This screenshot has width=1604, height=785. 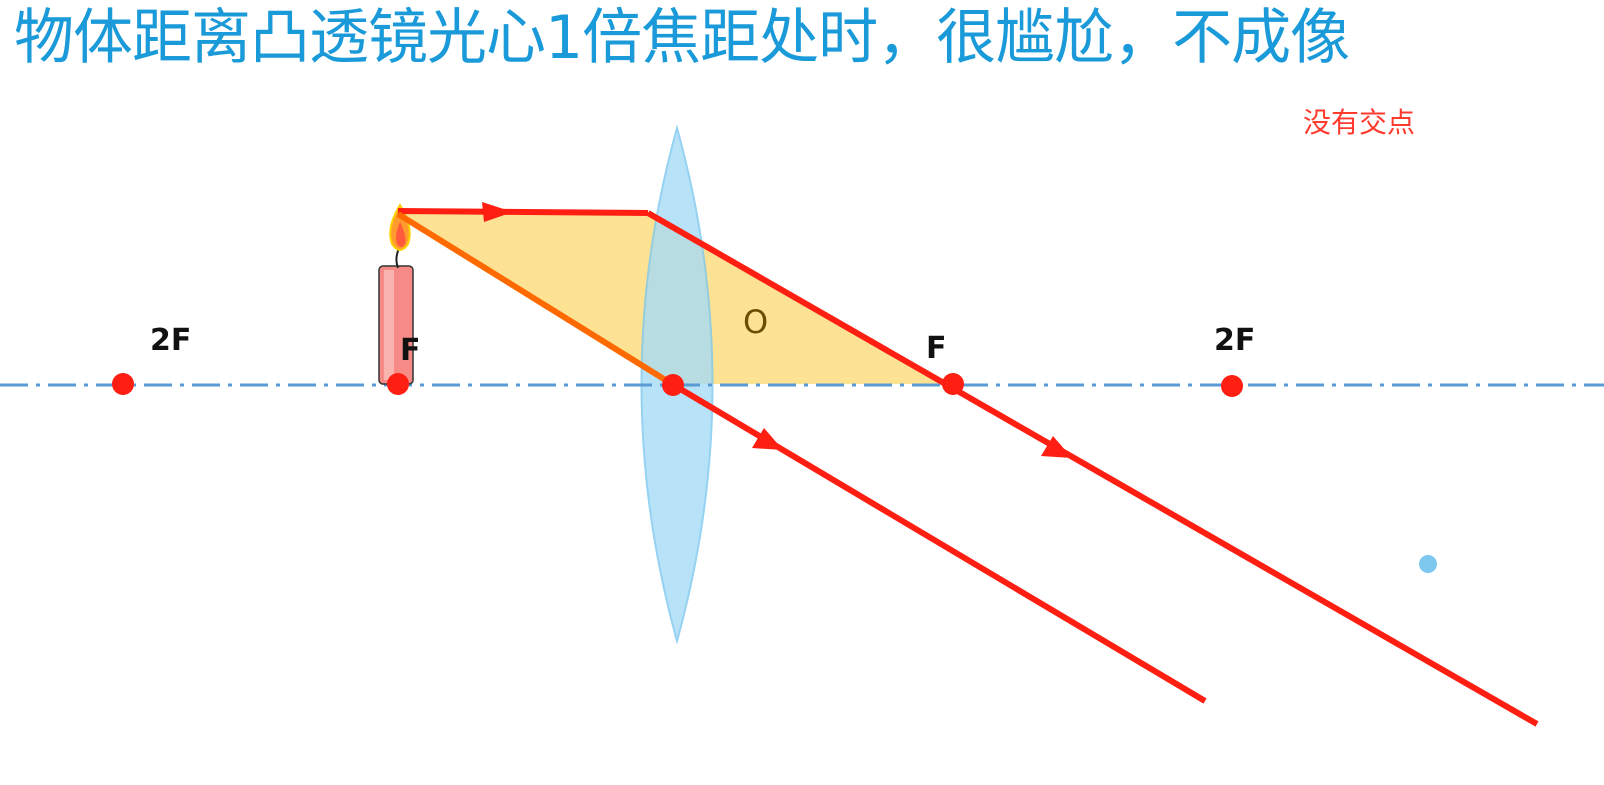 What do you see at coordinates (523, 212) in the screenshot?
I see `parallel-ray` at bounding box center [523, 212].